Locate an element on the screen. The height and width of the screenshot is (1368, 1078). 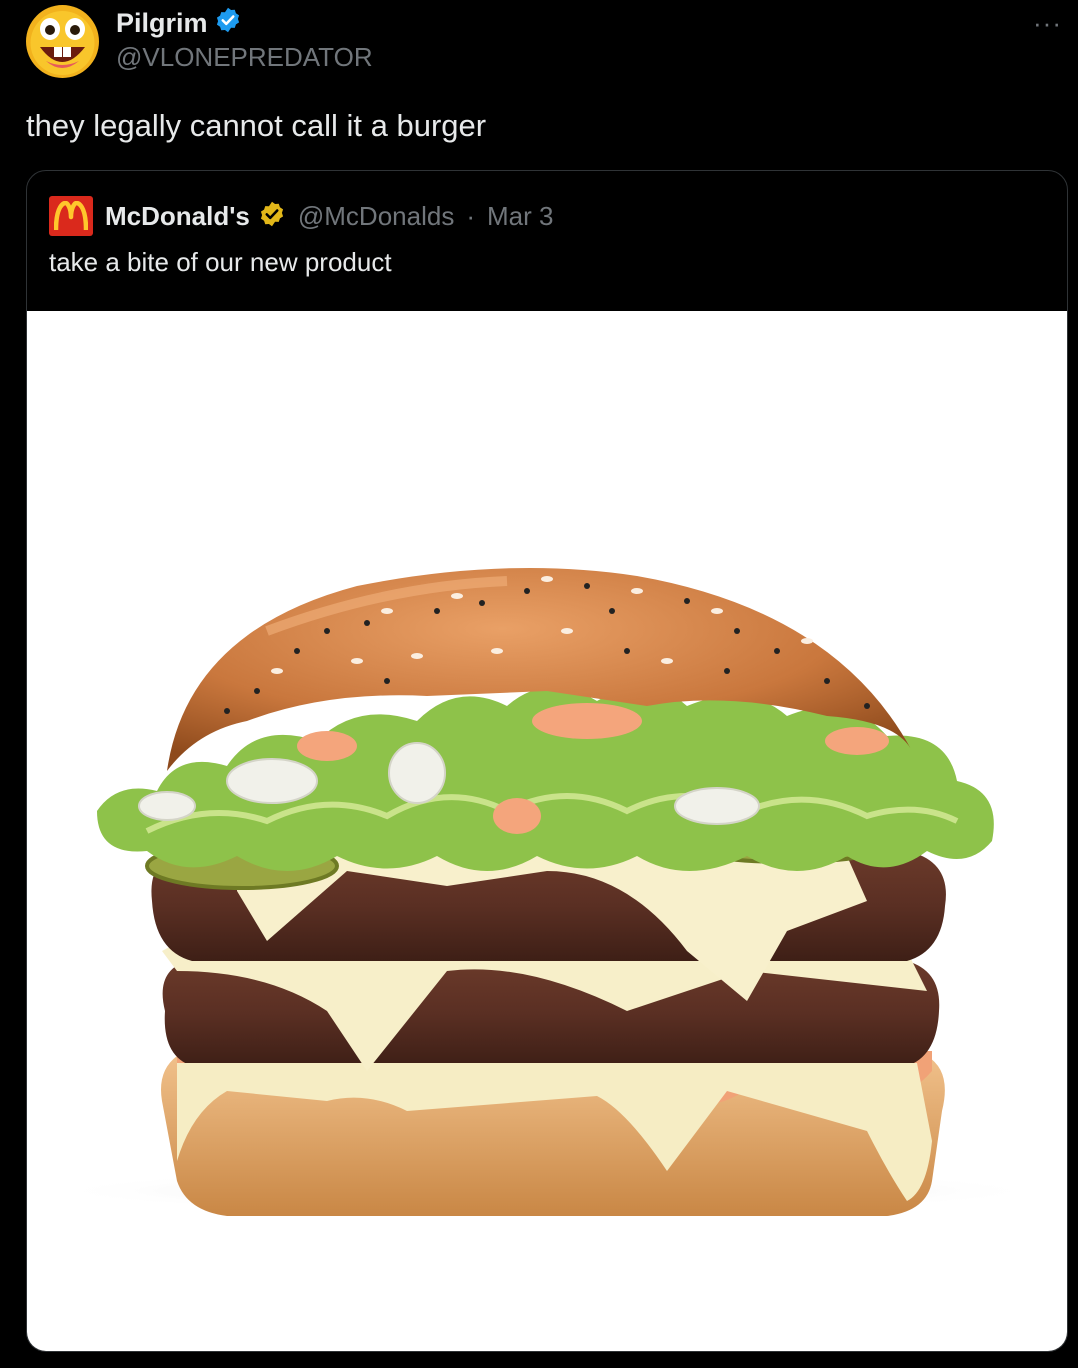
verified-gold-badge-icon is located at coordinates (272, 216).